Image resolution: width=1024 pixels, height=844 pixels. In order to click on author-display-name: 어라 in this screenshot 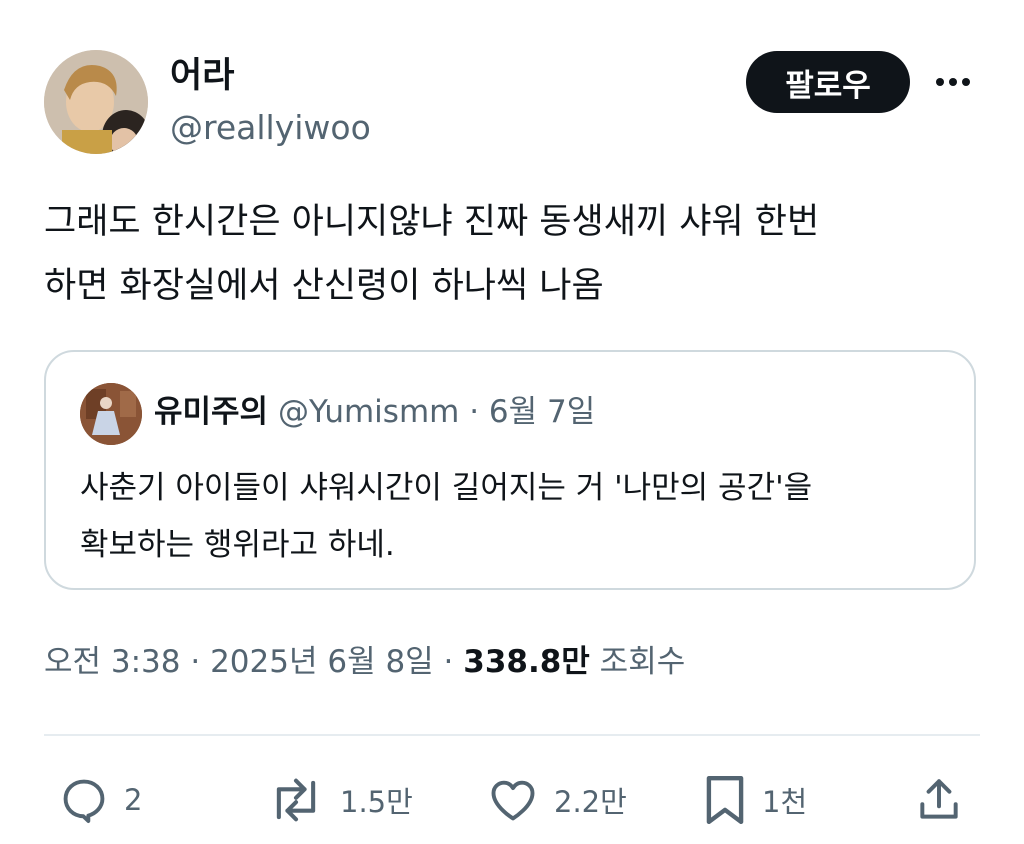, I will do `click(202, 76)`.